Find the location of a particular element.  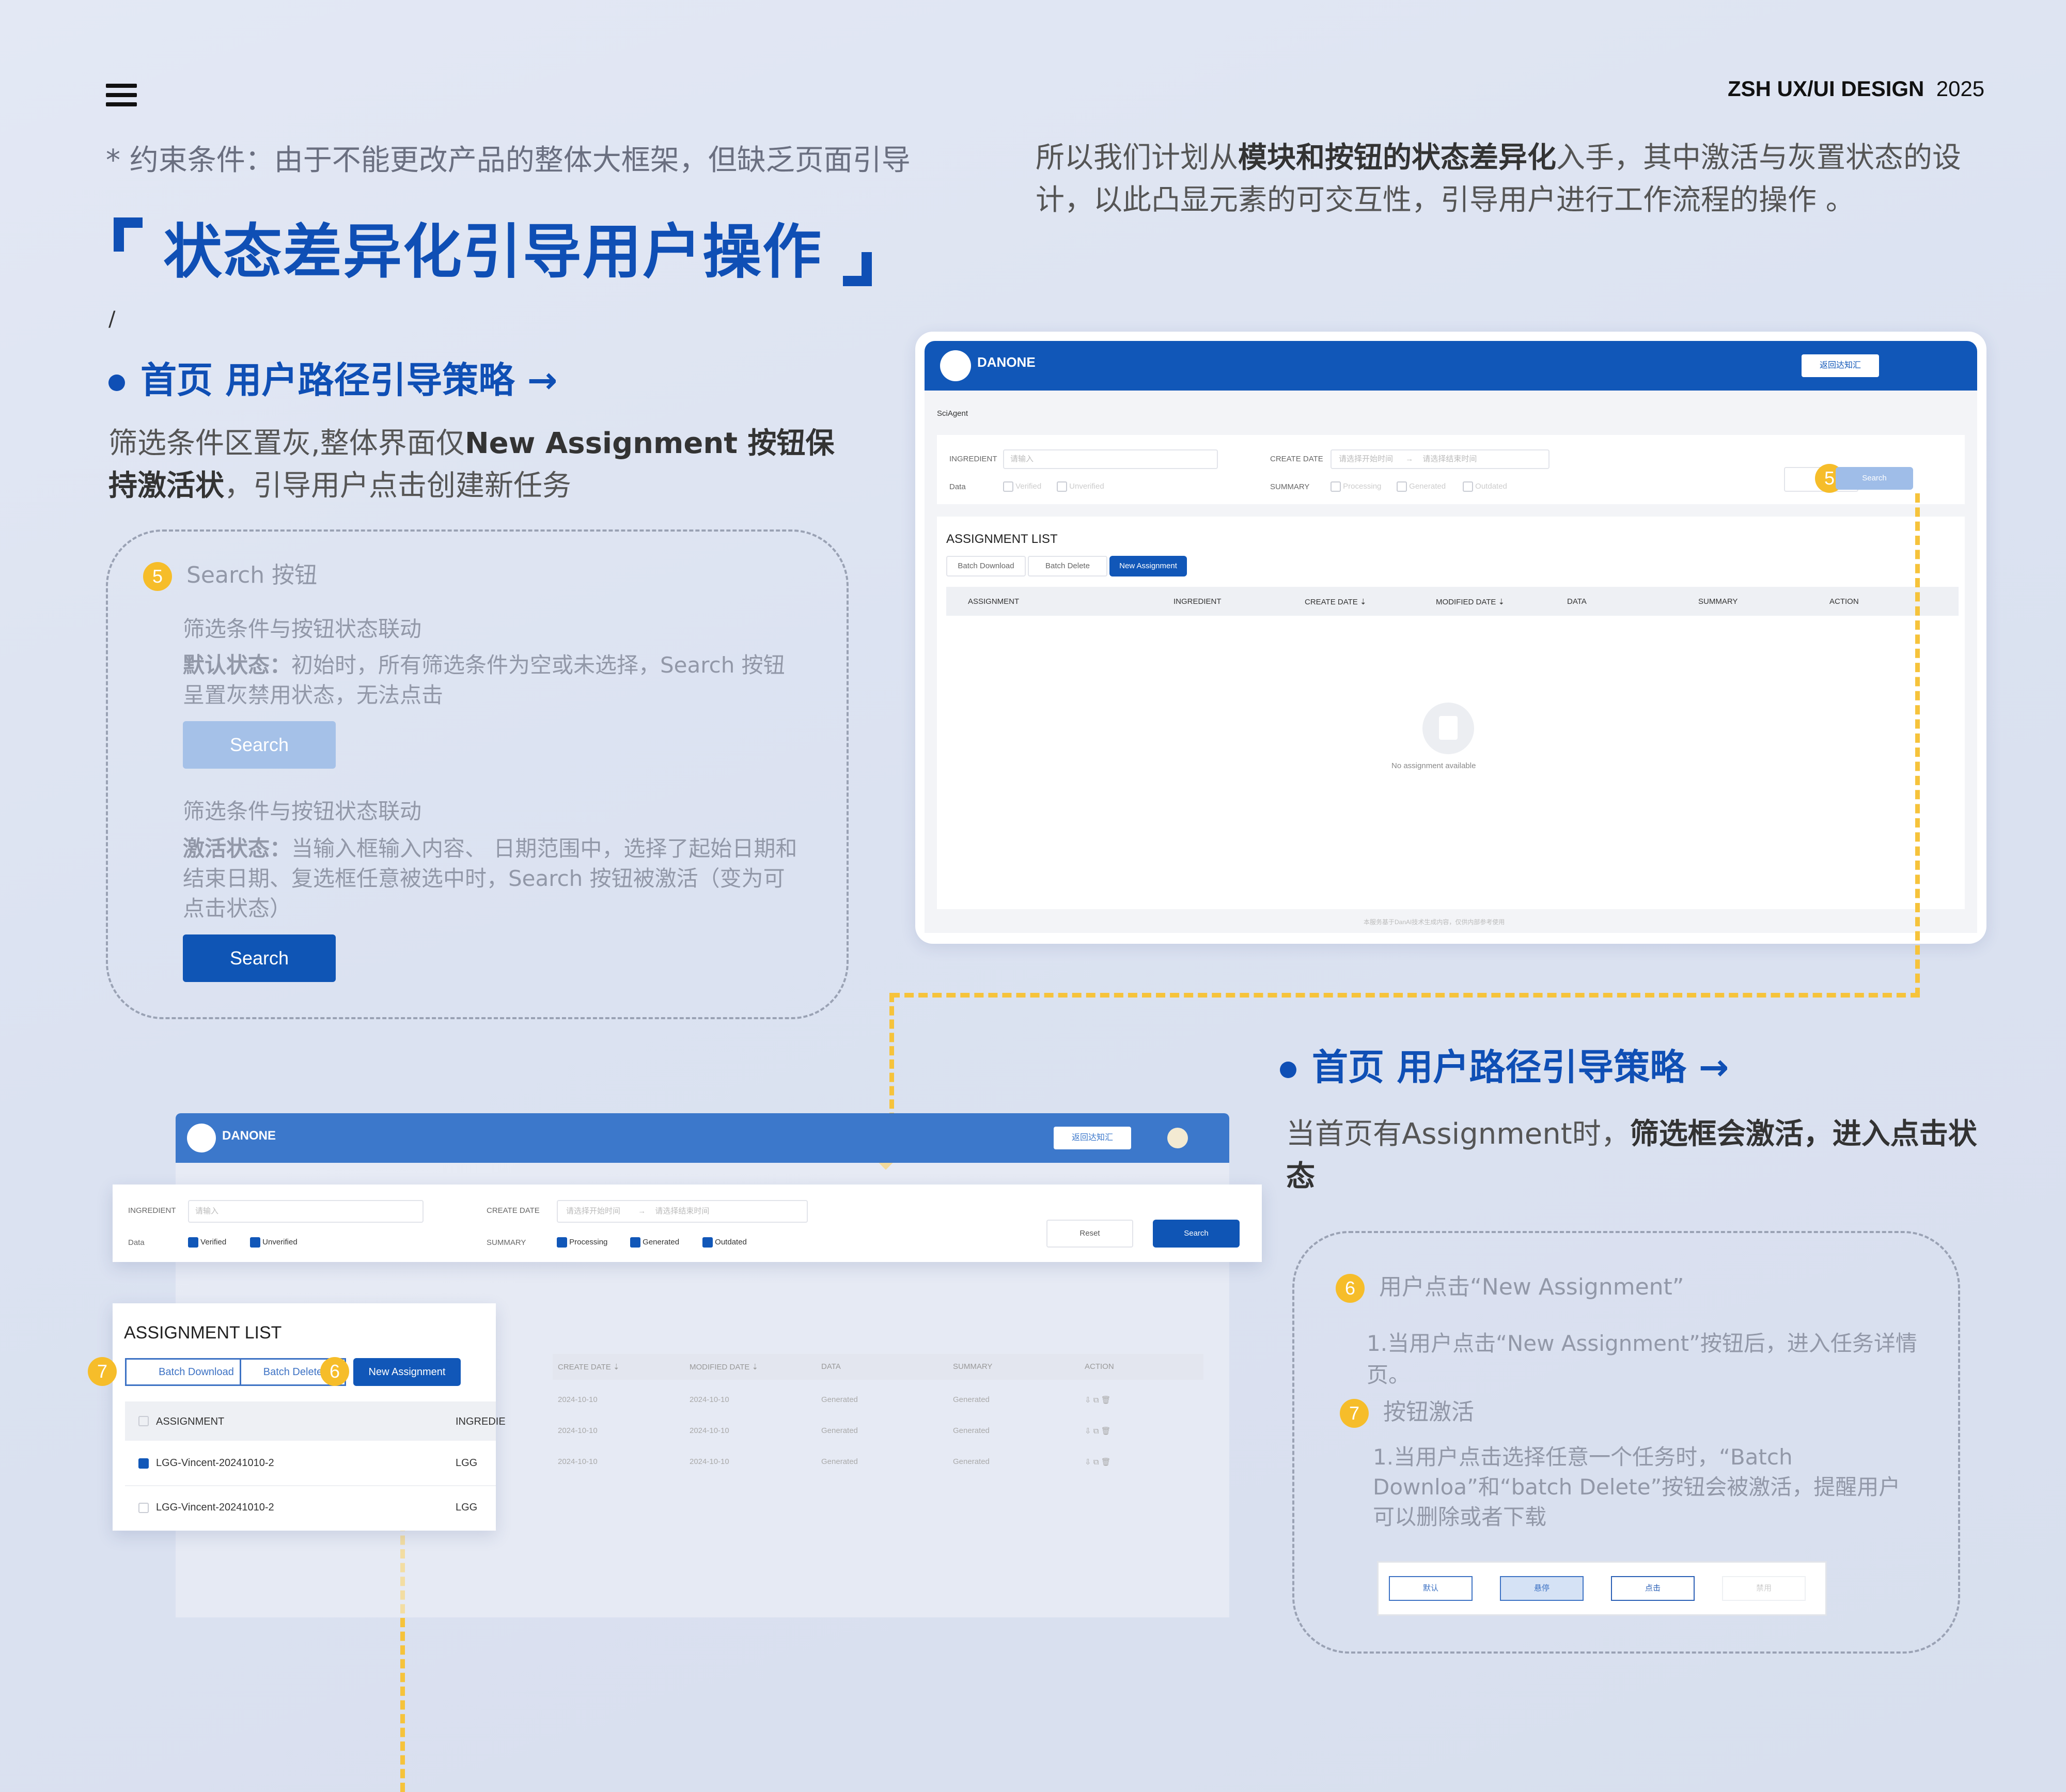

empty-document-icon is located at coordinates (1448, 728).